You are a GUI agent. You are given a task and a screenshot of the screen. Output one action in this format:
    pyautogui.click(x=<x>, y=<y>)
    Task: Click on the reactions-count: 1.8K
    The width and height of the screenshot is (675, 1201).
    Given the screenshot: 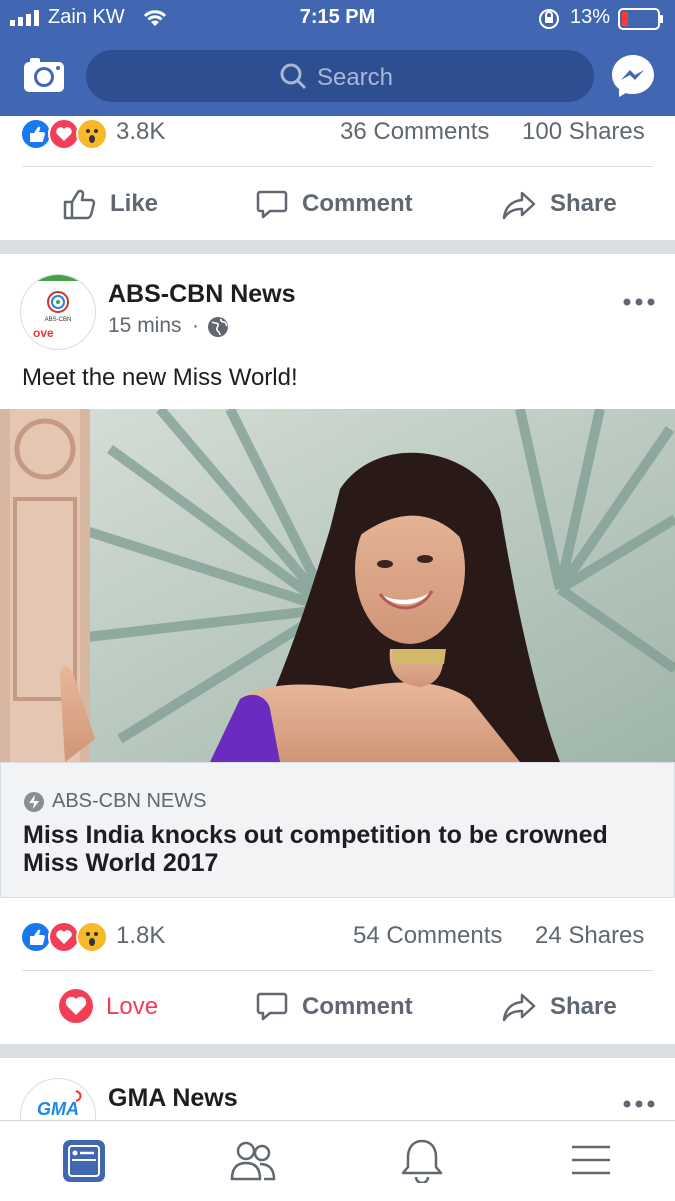 What is the action you would take?
    pyautogui.click(x=140, y=936)
    